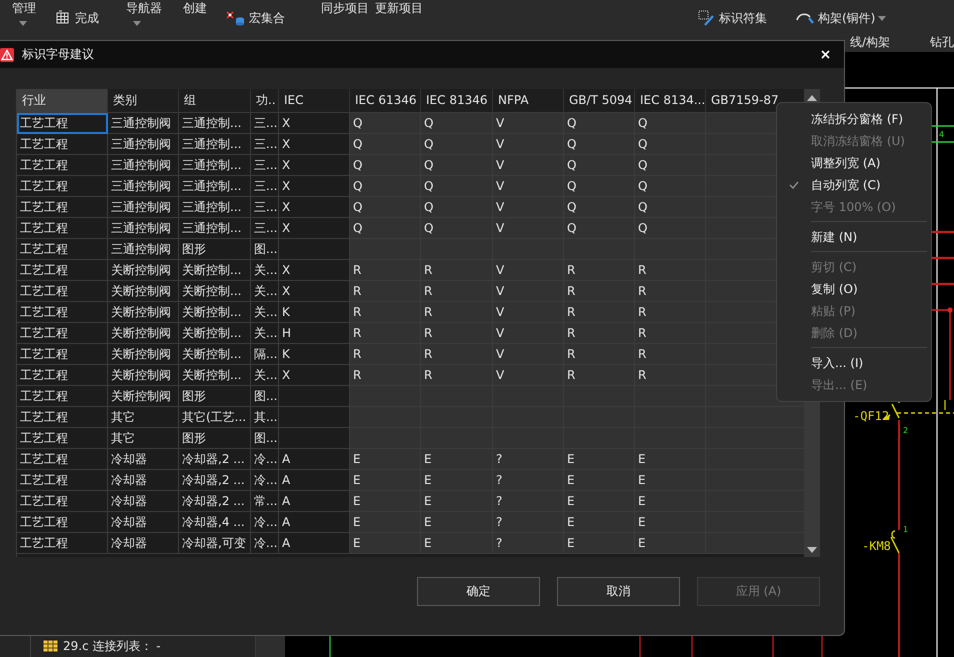 Image resolution: width=954 pixels, height=657 pixels. I want to click on device-label: -KM8, so click(876, 546).